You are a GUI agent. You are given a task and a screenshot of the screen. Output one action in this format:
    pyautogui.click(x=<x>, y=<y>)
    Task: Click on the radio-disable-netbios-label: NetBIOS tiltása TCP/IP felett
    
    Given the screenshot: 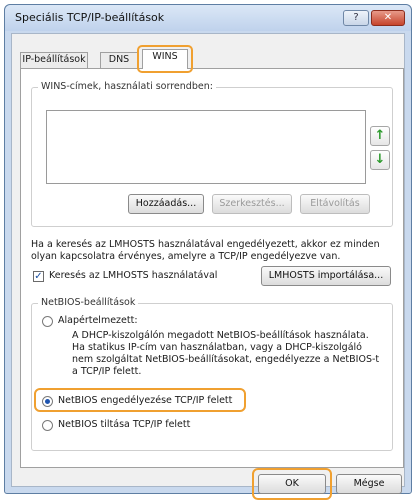 What is the action you would take?
    pyautogui.click(x=124, y=425)
    